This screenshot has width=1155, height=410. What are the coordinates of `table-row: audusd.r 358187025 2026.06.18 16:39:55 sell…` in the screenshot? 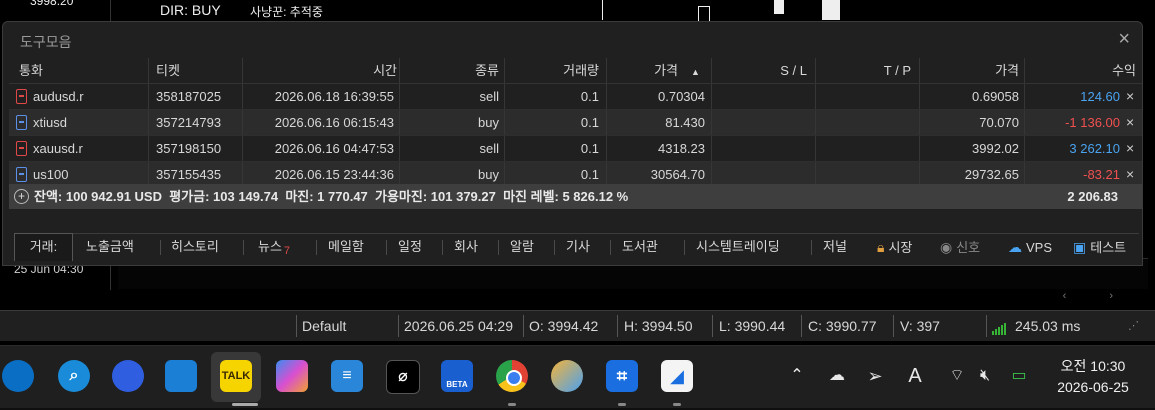 It's located at (575, 97).